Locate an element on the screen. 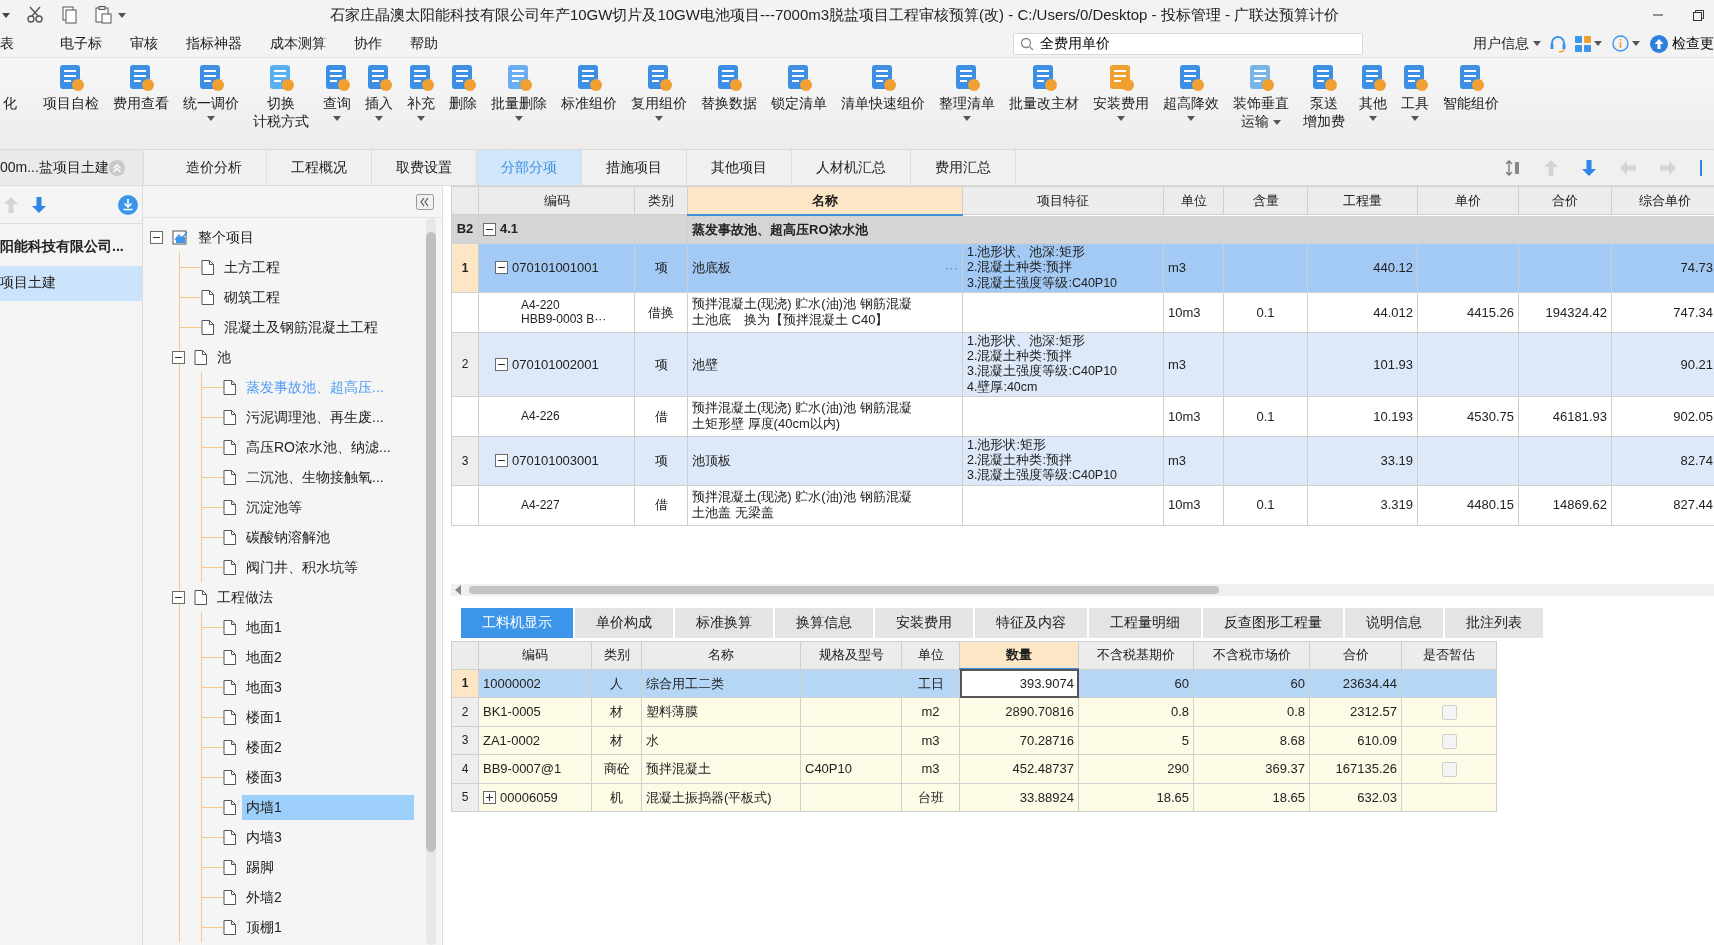  tab: 批注列表 is located at coordinates (1494, 622).